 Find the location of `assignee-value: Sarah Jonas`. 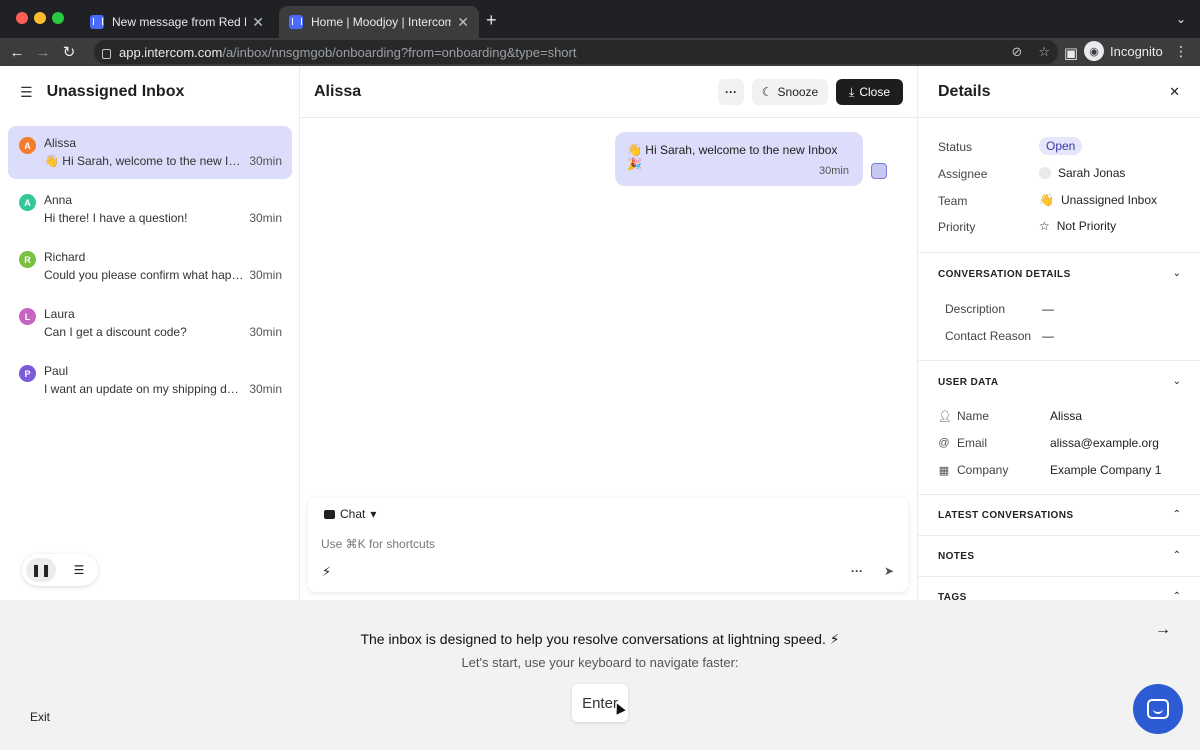

assignee-value: Sarah Jonas is located at coordinates (1082, 173).